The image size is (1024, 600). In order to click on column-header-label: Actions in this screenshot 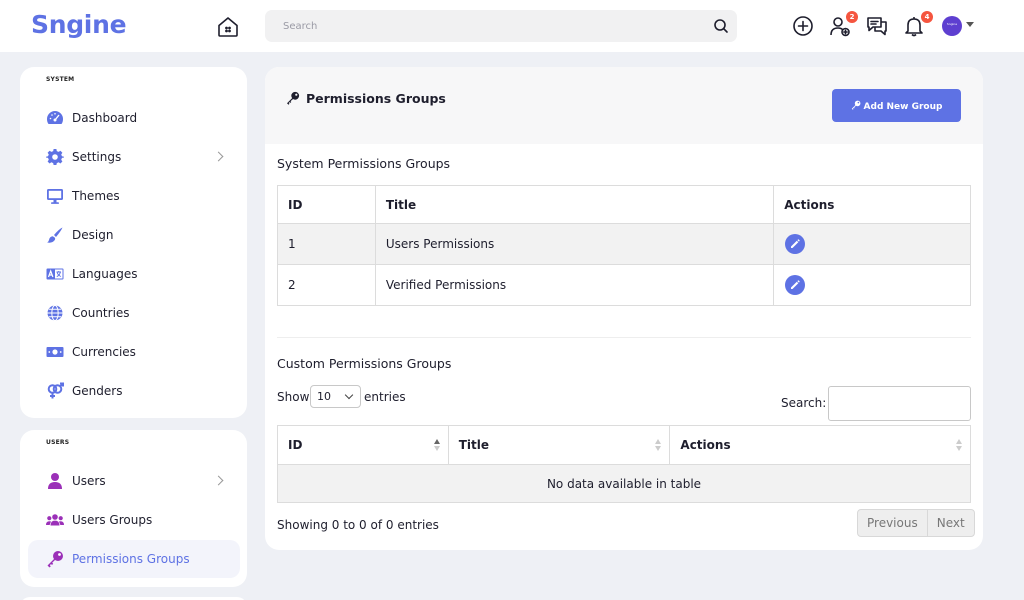, I will do `click(705, 445)`.